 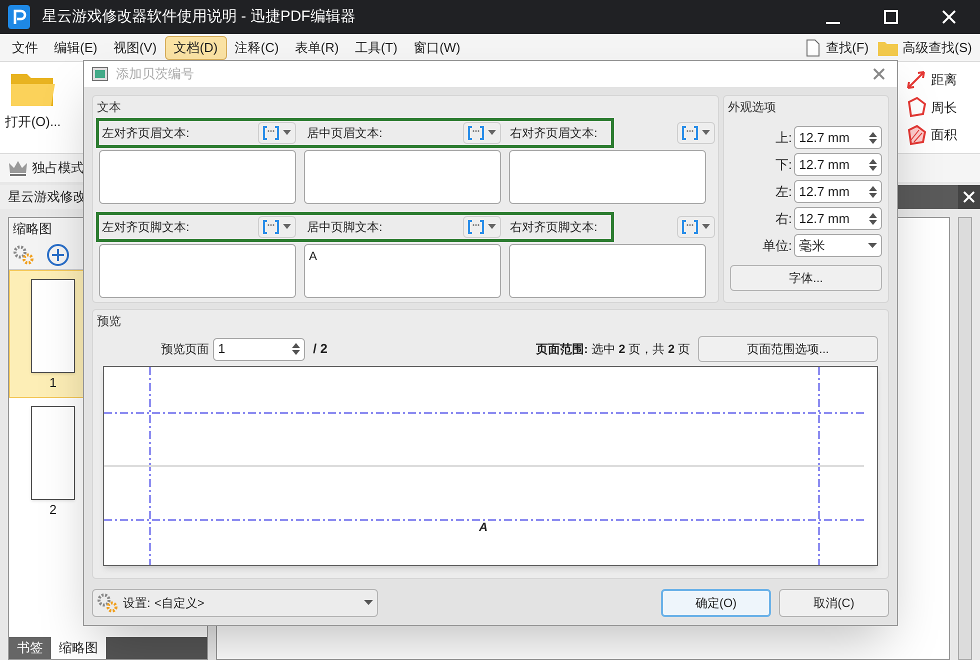 What do you see at coordinates (195, 48) in the screenshot?
I see `menu-item: 文档(D)` at bounding box center [195, 48].